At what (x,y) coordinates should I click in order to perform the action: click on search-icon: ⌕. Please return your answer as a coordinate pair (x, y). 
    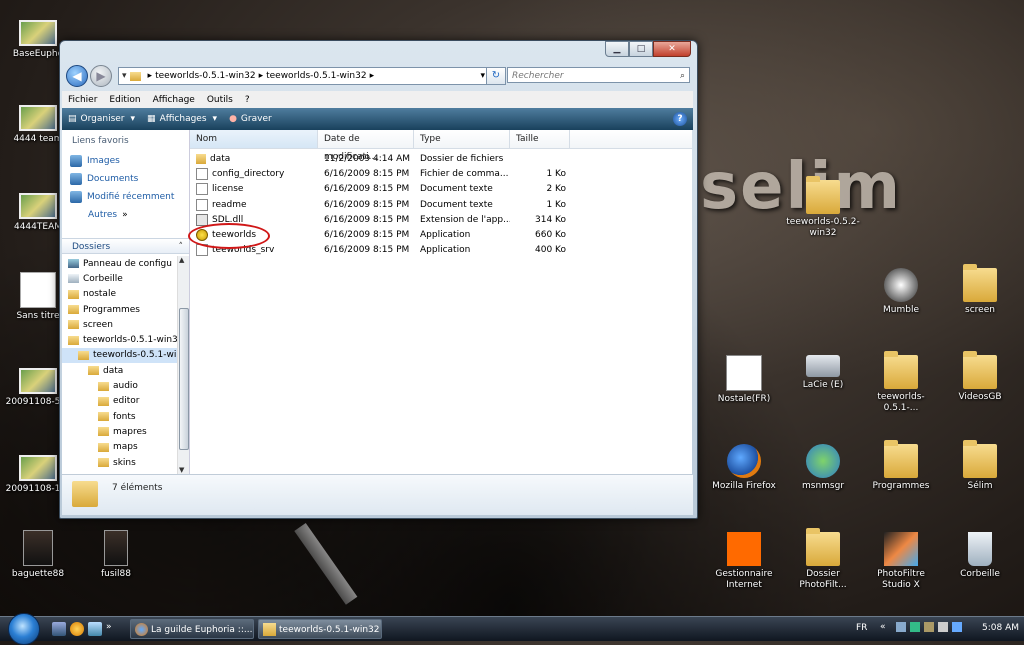
    Looking at the image, I should click on (682, 76).